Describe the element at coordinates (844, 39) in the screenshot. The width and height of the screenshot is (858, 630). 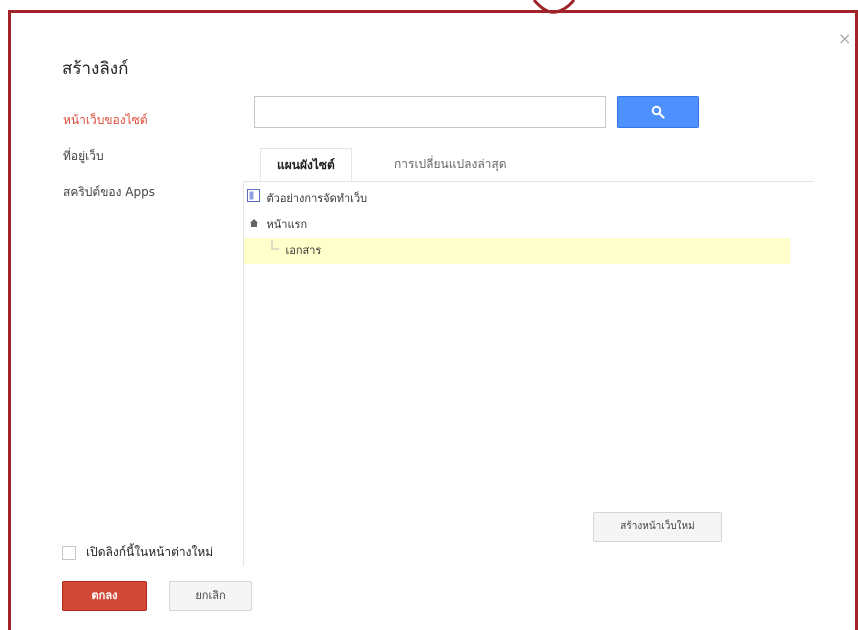
I see `close-icon: ×` at that location.